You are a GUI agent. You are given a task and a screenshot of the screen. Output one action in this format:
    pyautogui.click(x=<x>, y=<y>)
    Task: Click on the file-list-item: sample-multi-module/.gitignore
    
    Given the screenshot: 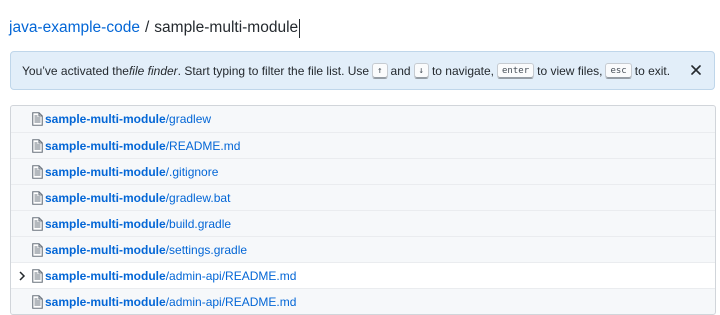 What is the action you would take?
    pyautogui.click(x=363, y=171)
    